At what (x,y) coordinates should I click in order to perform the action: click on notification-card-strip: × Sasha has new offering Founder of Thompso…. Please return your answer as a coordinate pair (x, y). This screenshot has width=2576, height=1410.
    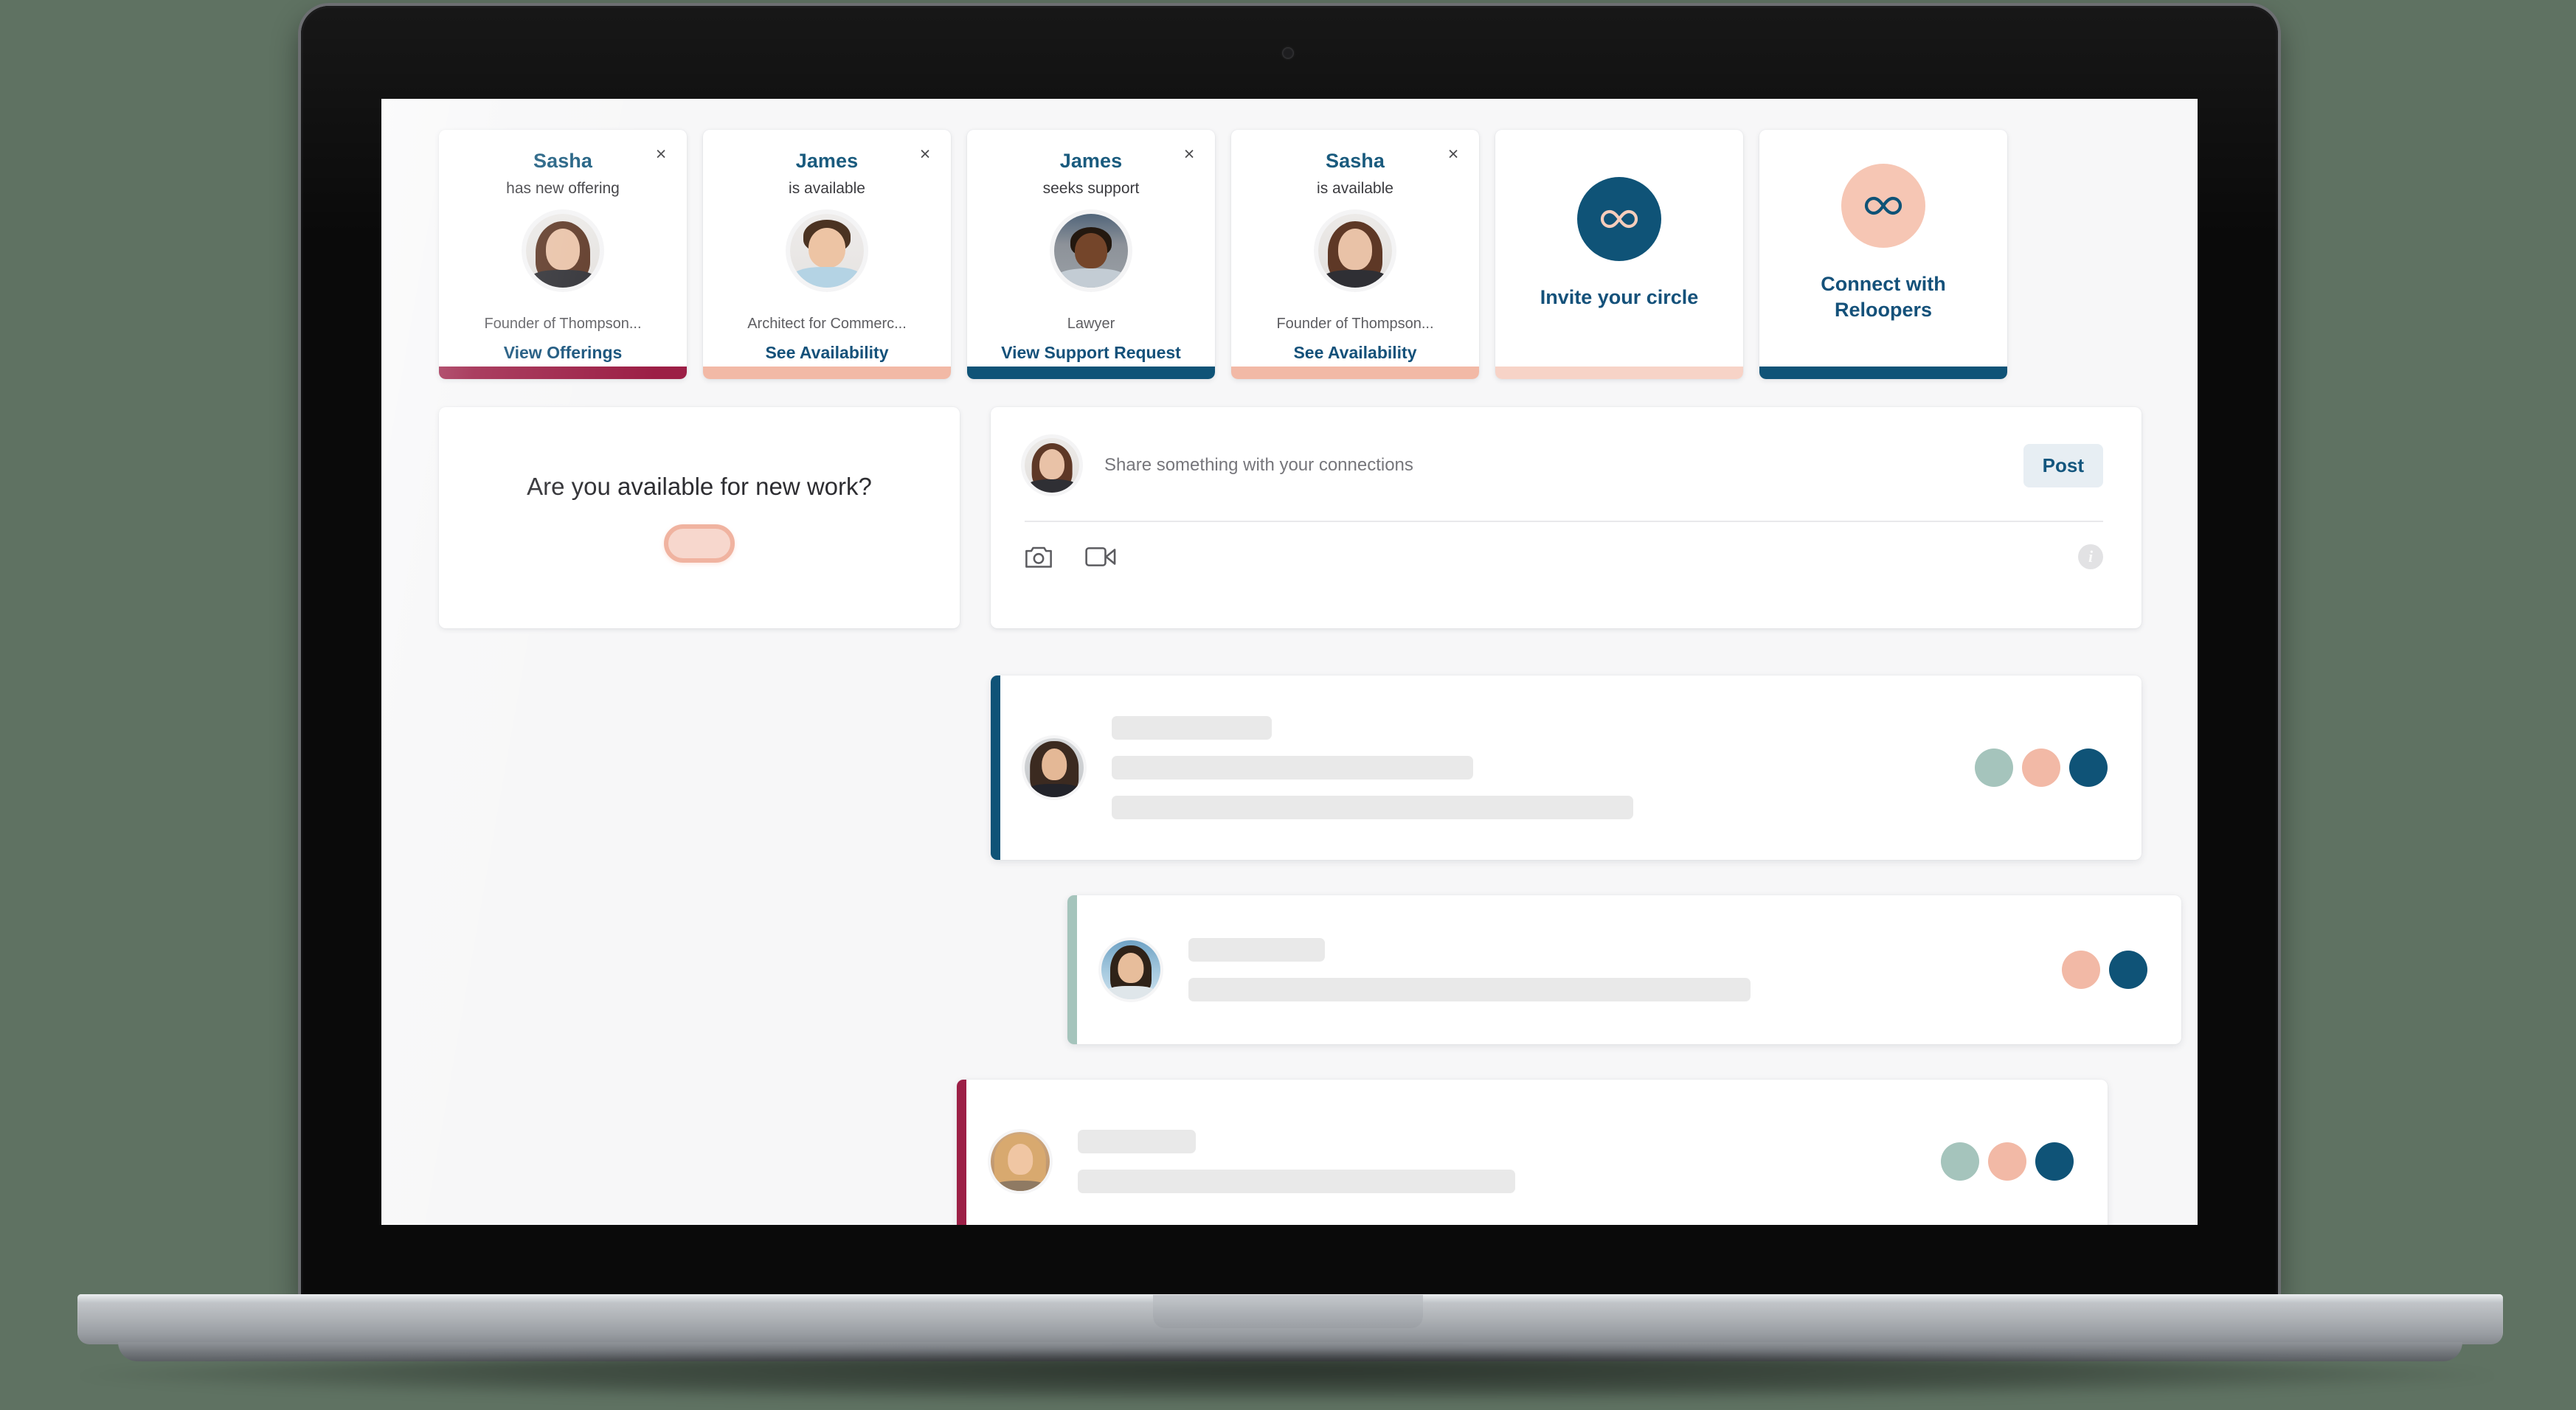
    Looking at the image, I should click on (1223, 254).